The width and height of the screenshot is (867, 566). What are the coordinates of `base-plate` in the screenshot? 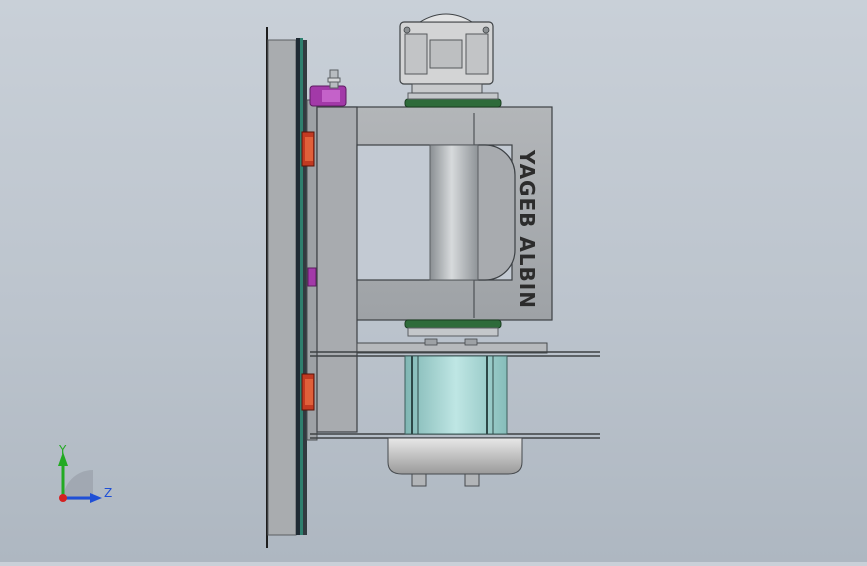 It's located at (282, 287).